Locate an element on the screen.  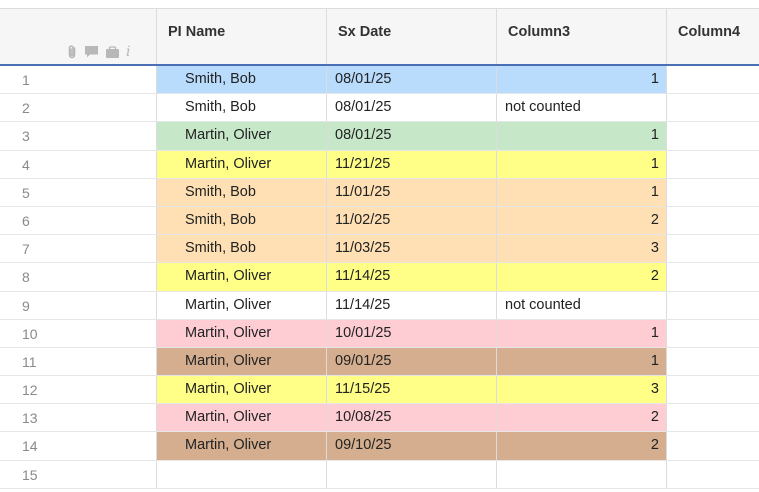
row-number: 5 is located at coordinates (30, 192).